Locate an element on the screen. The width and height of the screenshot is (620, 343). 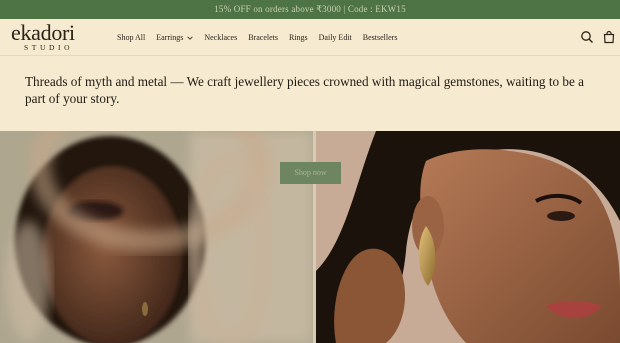
nav-item-earrings: Earrings is located at coordinates (175, 37).